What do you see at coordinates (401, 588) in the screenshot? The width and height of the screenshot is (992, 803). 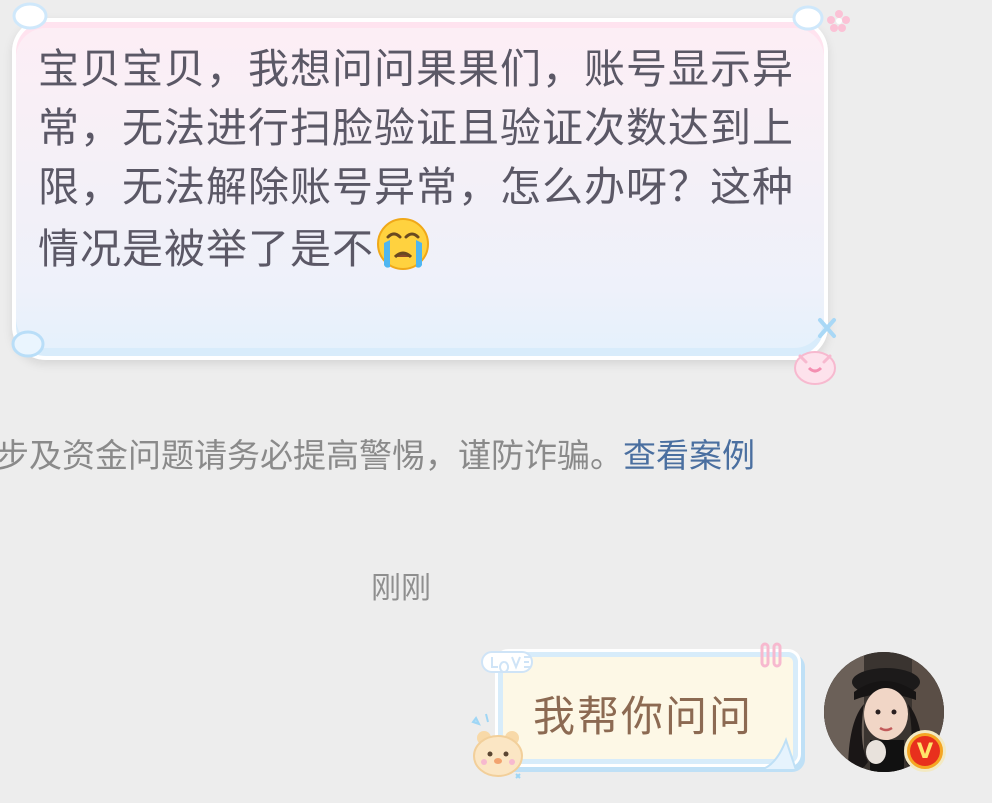 I see `message-timestamp: 刚刚` at bounding box center [401, 588].